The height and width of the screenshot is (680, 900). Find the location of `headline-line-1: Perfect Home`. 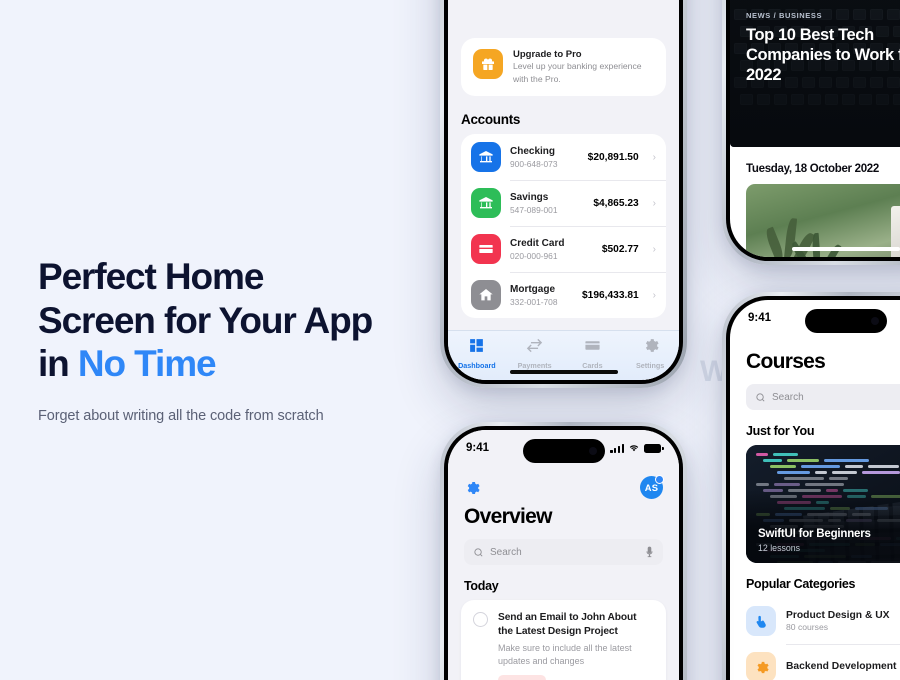

headline-line-1: Perfect Home is located at coordinates (151, 276).